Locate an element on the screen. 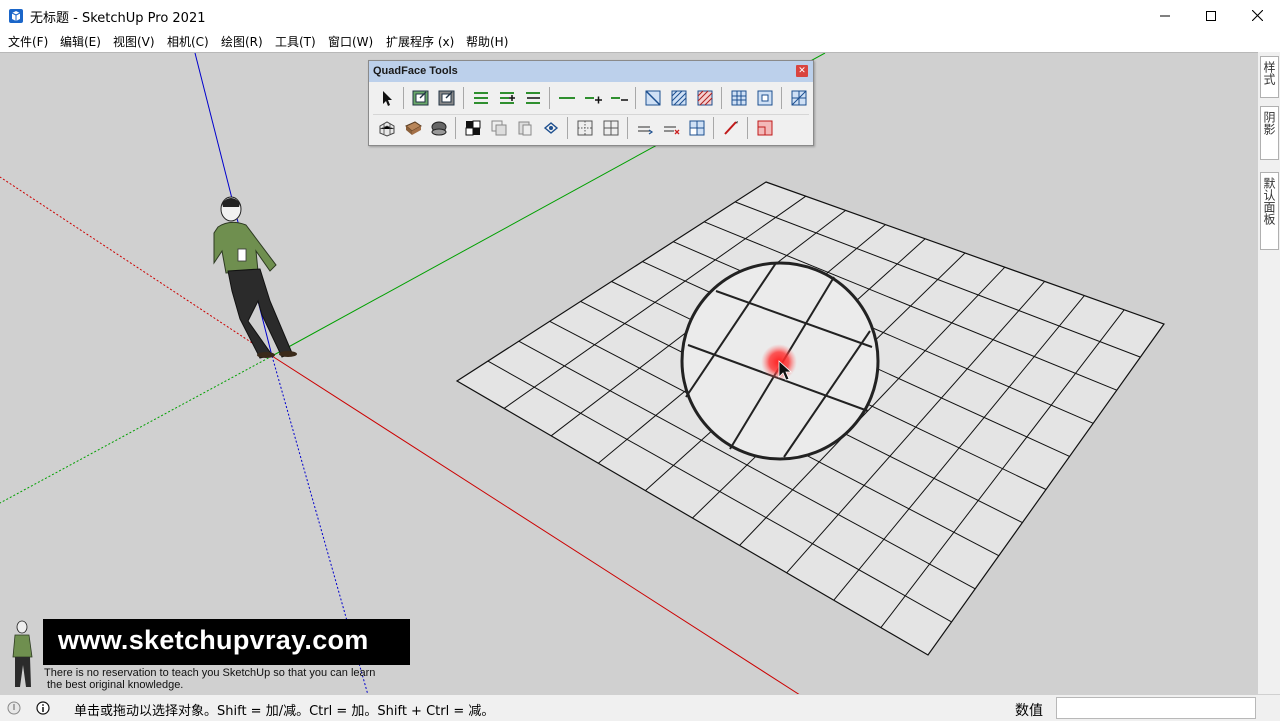 The height and width of the screenshot is (721, 1280). flip-edge-icon is located at coordinates (799, 98).